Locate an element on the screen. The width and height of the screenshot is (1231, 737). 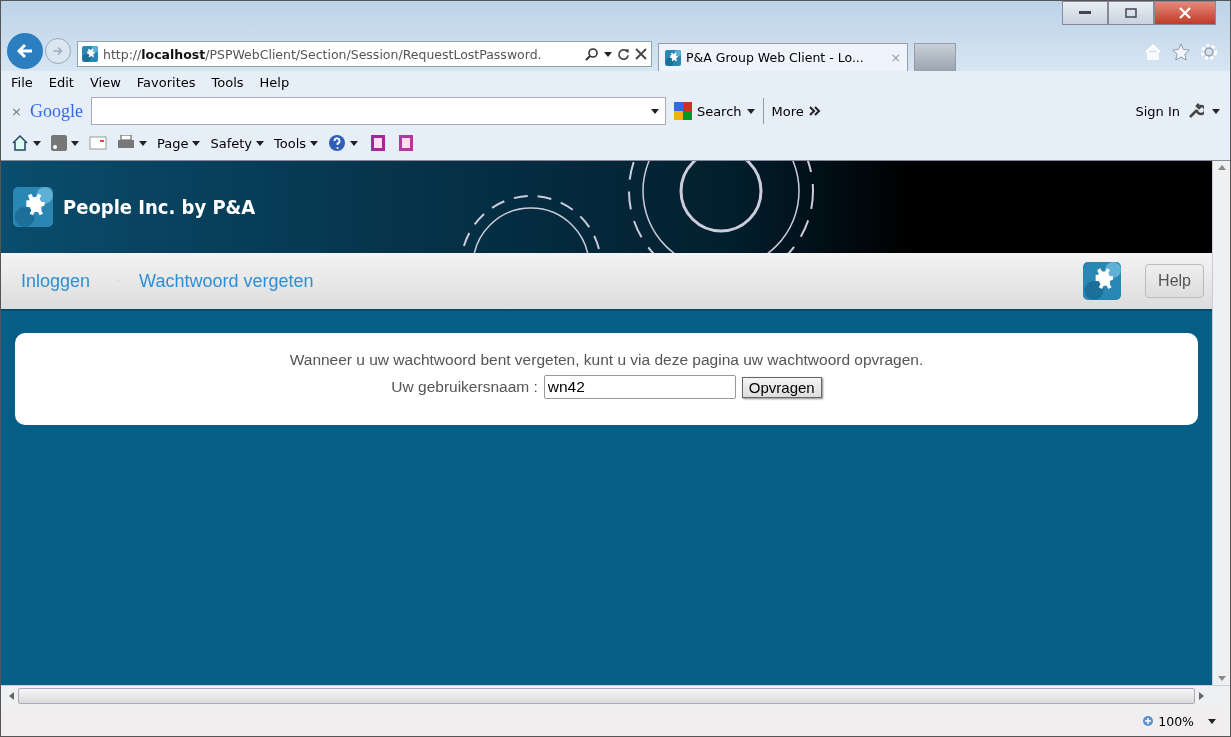
google-logo: Google is located at coordinates (56, 111).